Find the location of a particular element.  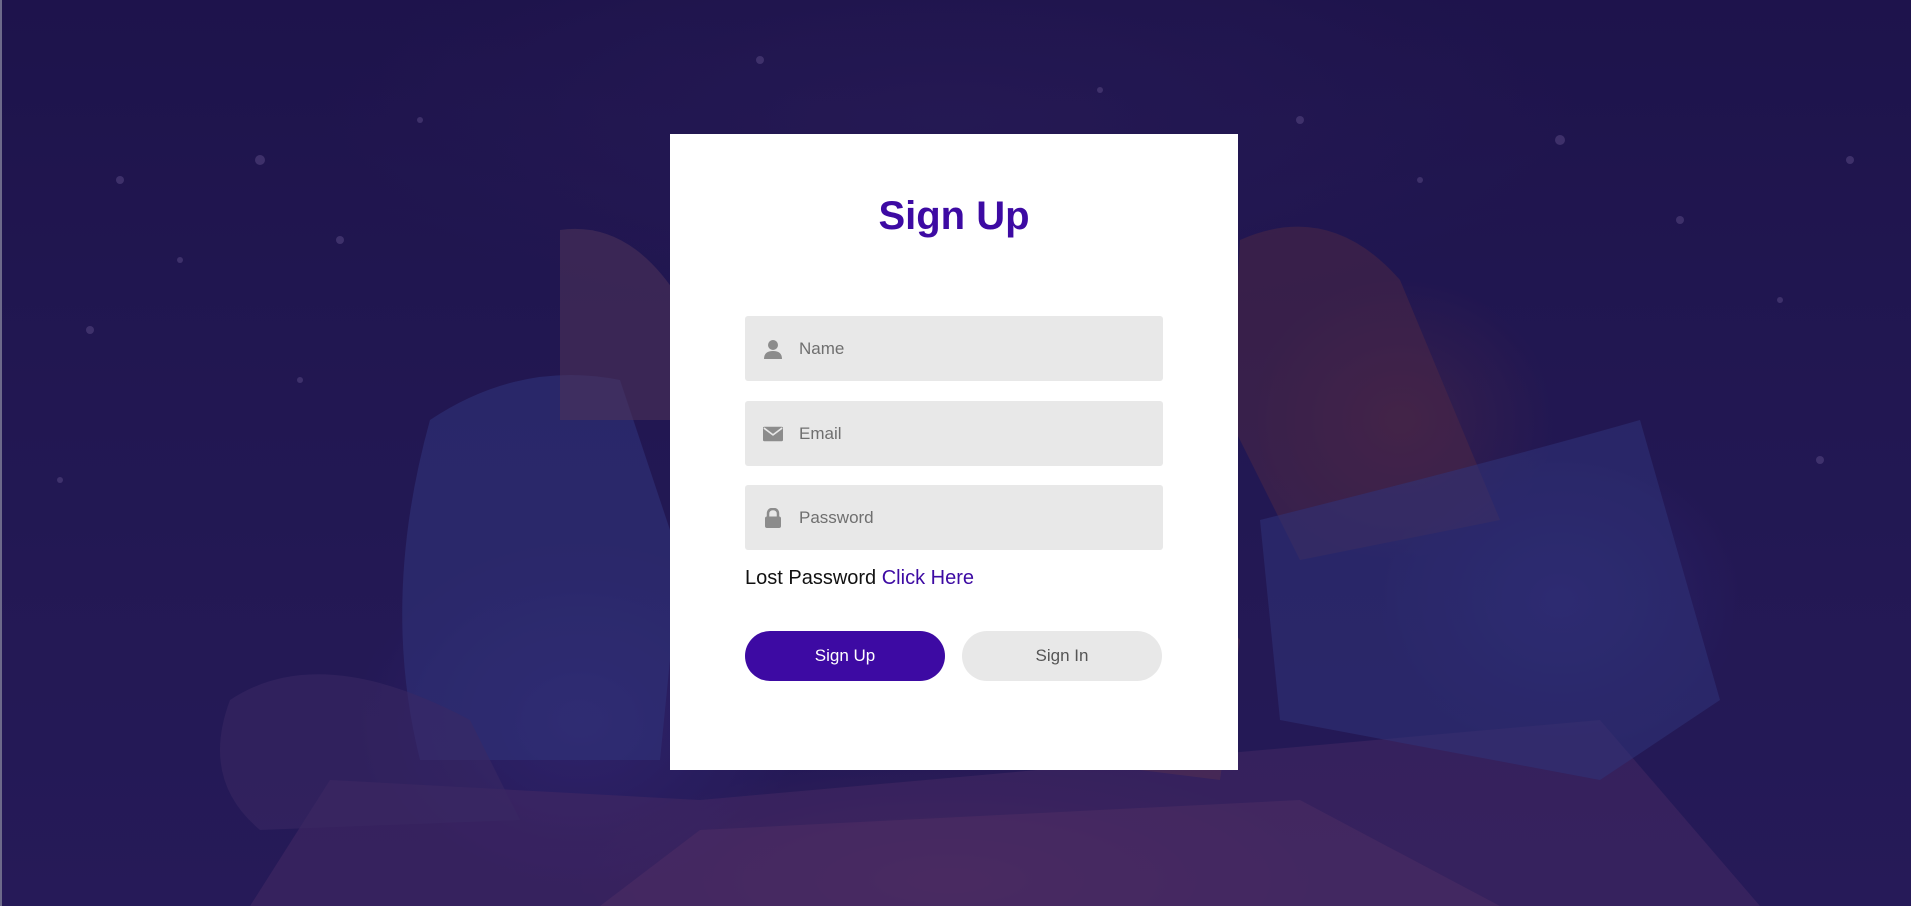

lost-password-row: Lost Password Click Here is located at coordinates (859, 578).